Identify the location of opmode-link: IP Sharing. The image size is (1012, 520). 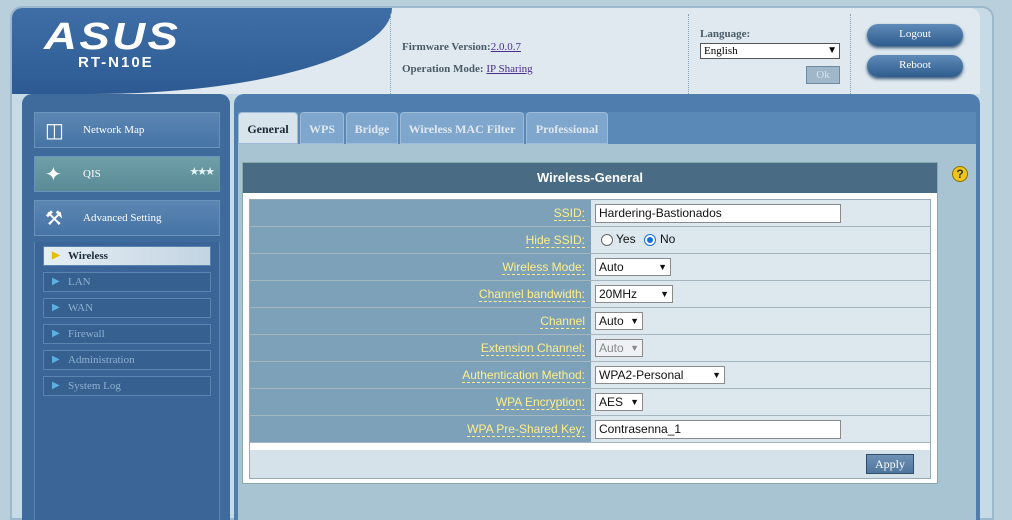
(509, 69).